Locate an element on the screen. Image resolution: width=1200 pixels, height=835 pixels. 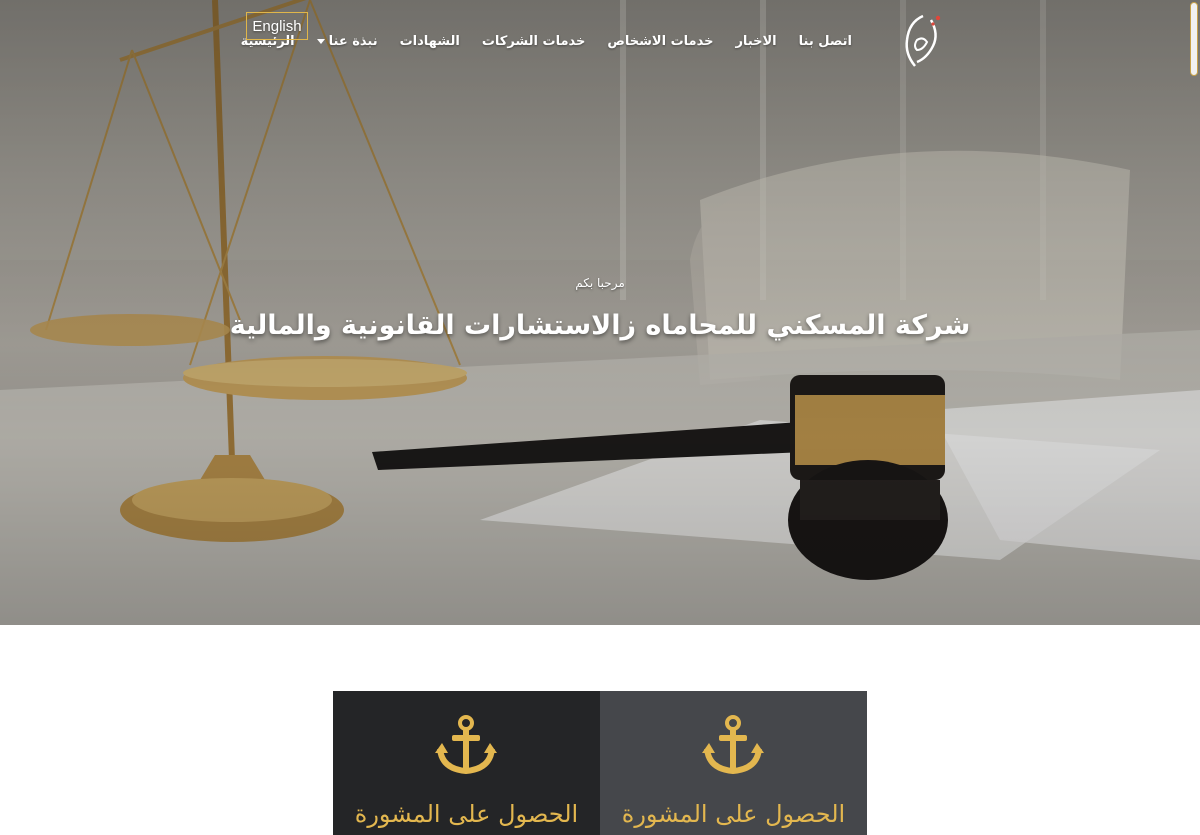
nav-item-news: الاخبار is located at coordinates (755, 41).